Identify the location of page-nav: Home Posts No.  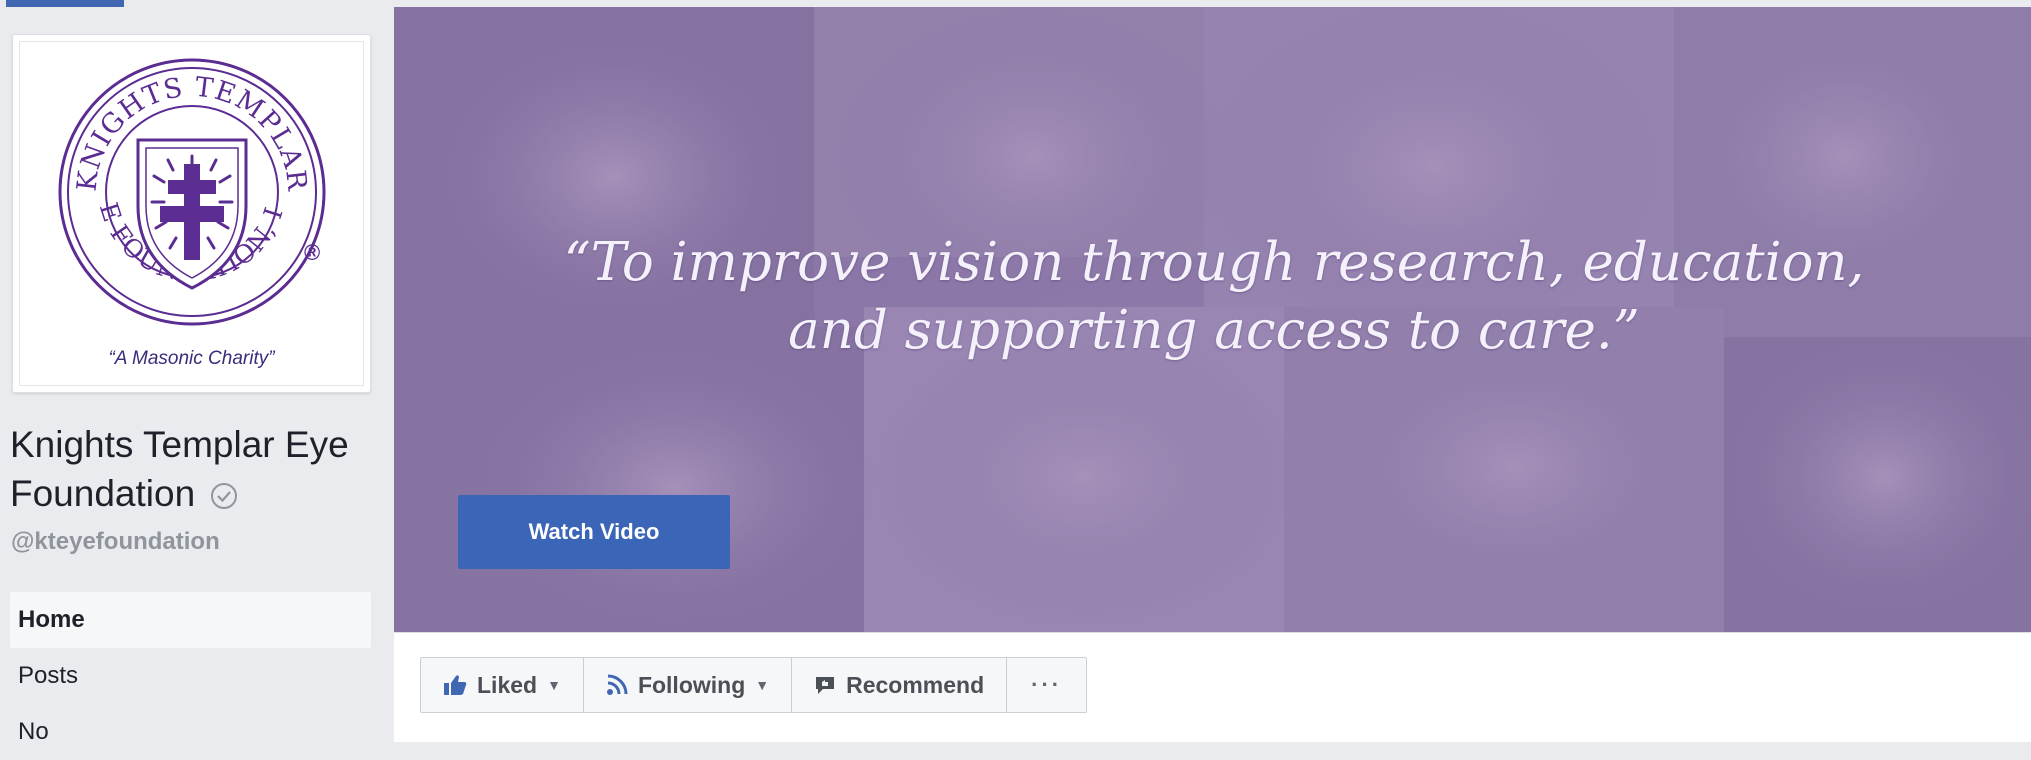
(190, 676).